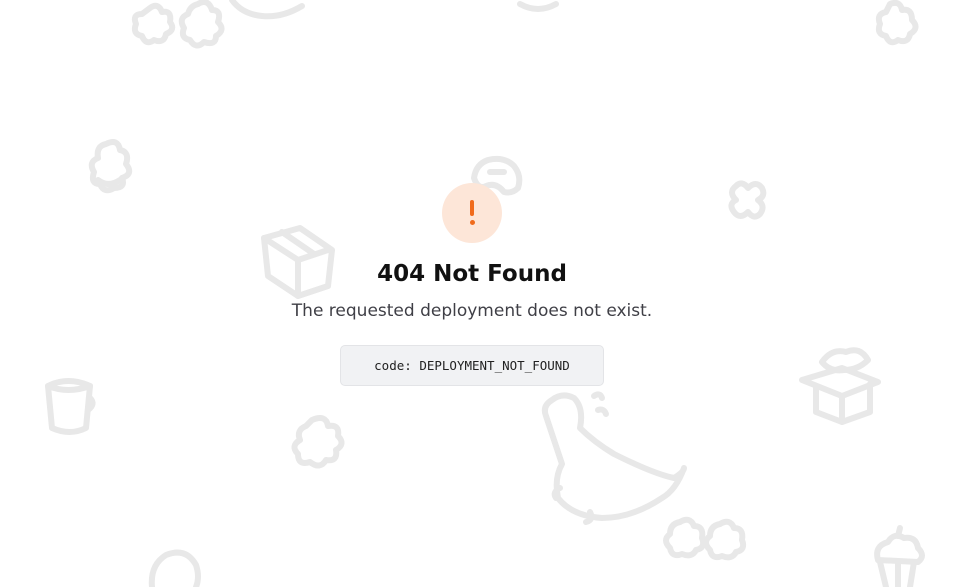  What do you see at coordinates (472, 311) in the screenshot?
I see `error-message: The requested deployment does not exist.` at bounding box center [472, 311].